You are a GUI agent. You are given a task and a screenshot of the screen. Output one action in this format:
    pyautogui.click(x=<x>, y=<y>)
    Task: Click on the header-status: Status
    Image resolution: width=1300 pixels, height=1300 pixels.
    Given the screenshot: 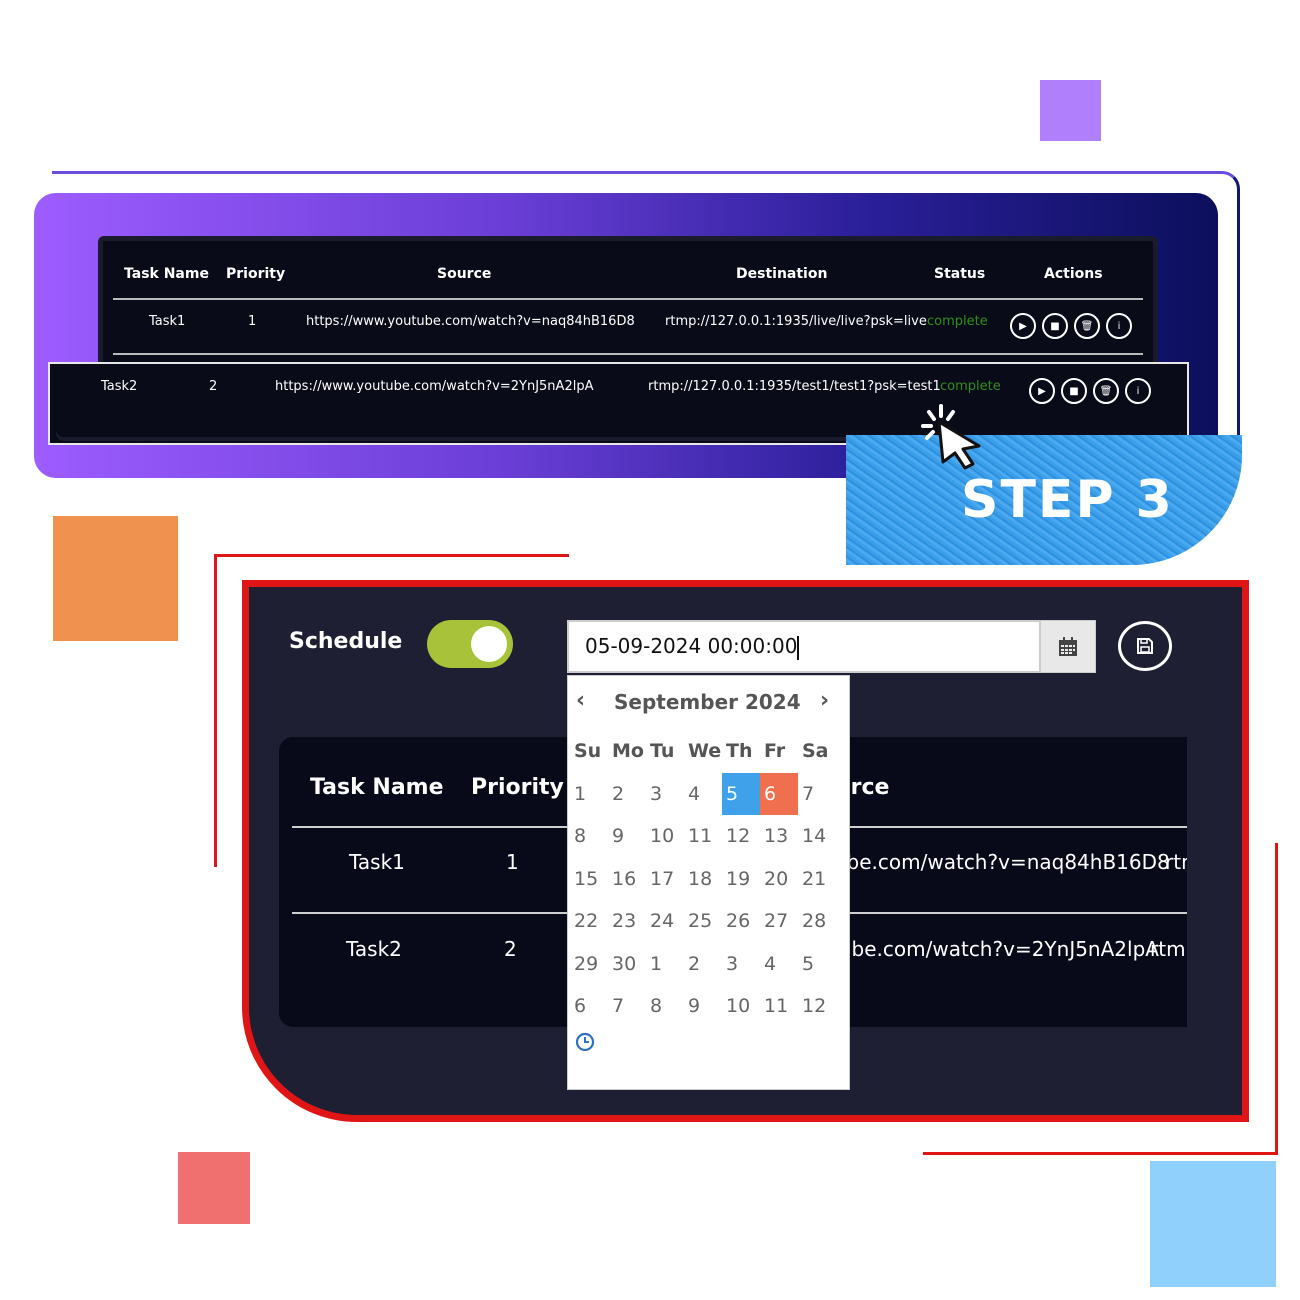 What is the action you would take?
    pyautogui.click(x=960, y=274)
    